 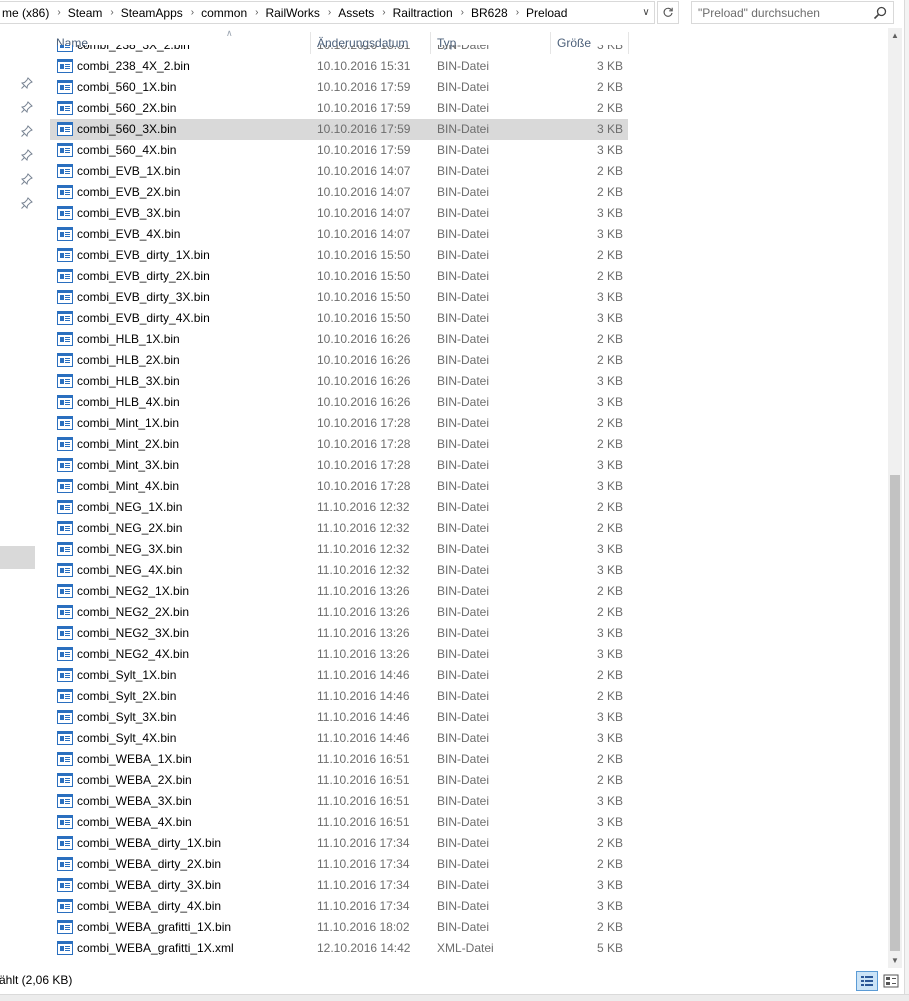 I want to click on file-name: combi_NEG2_4X.bin, so click(x=133, y=654).